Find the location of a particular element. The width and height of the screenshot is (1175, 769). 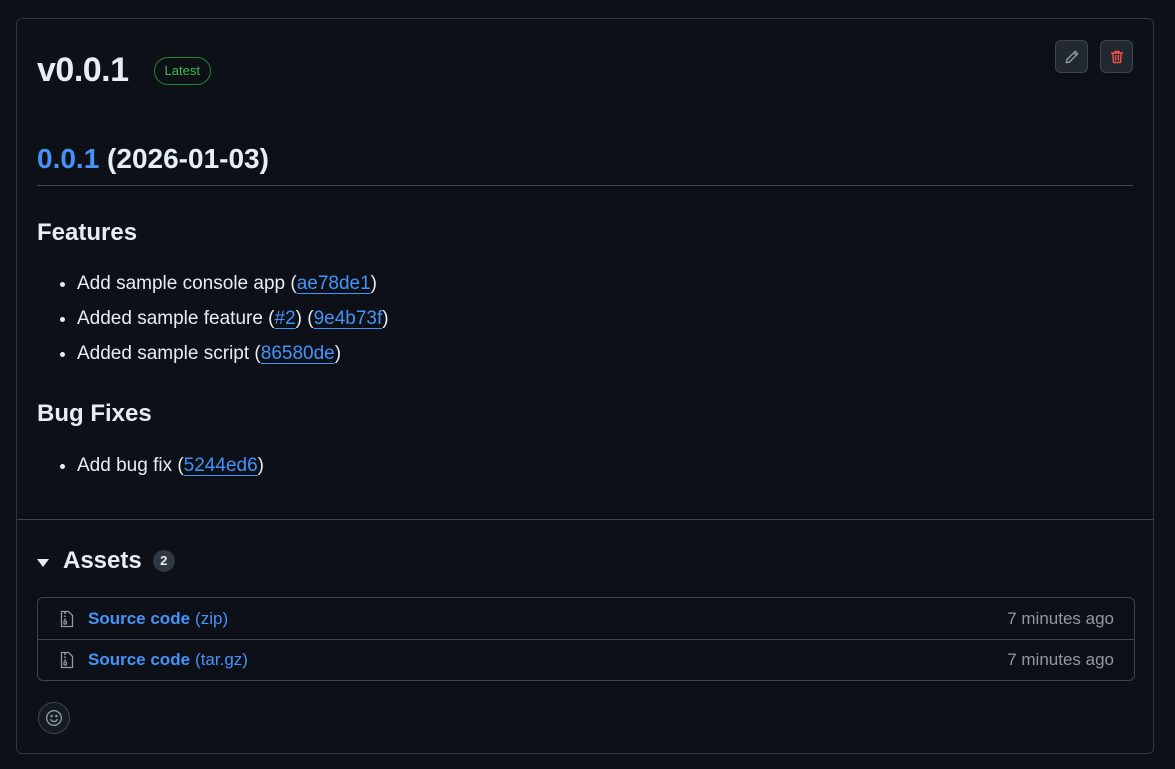

assets-count-badge: 2 is located at coordinates (163, 561).